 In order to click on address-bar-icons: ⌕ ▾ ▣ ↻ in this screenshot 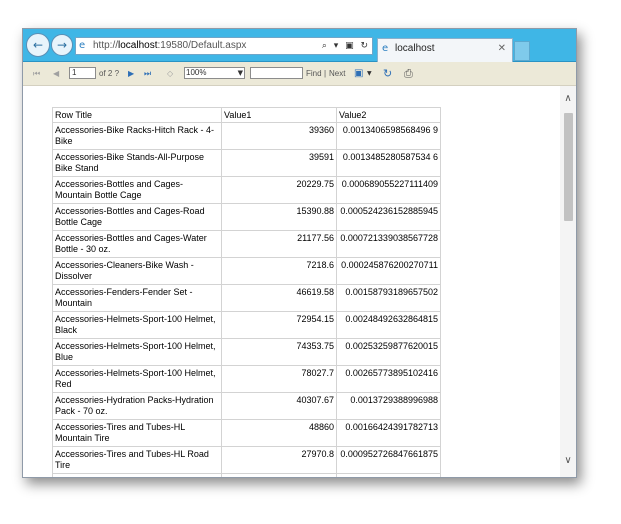, I will do `click(346, 46)`.